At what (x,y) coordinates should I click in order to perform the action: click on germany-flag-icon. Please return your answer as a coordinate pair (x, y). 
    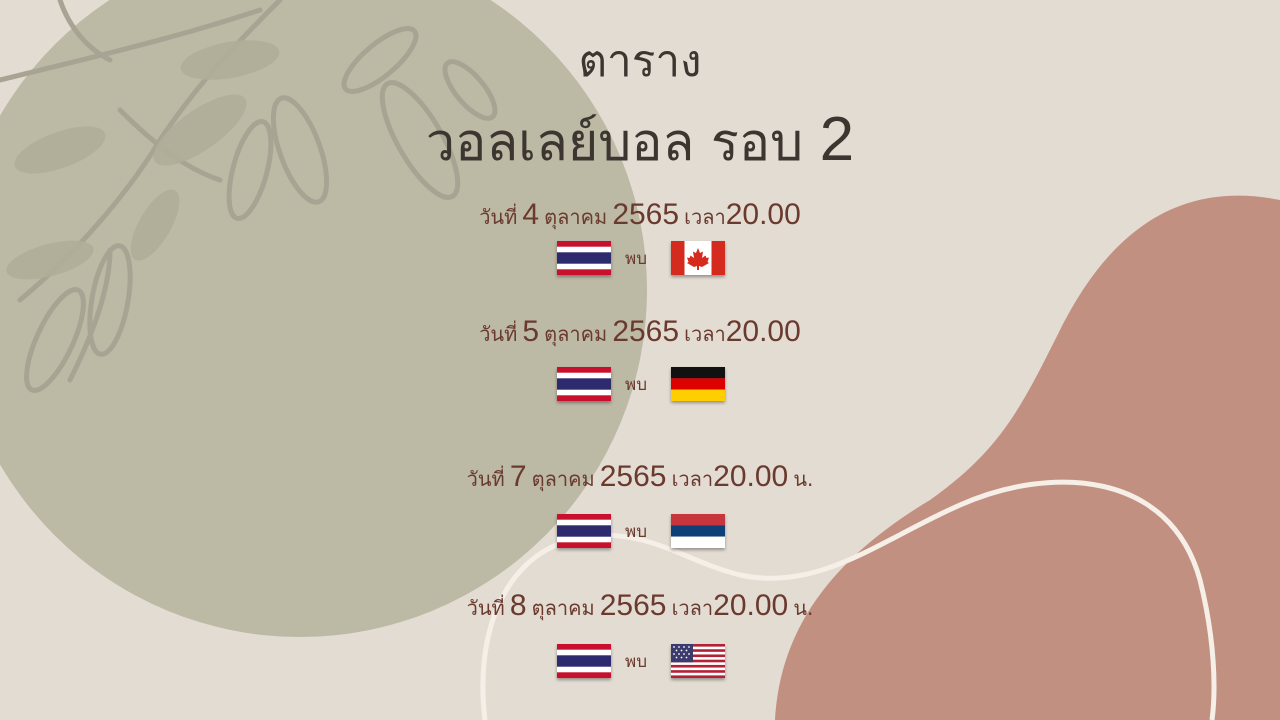
    Looking at the image, I should click on (698, 384).